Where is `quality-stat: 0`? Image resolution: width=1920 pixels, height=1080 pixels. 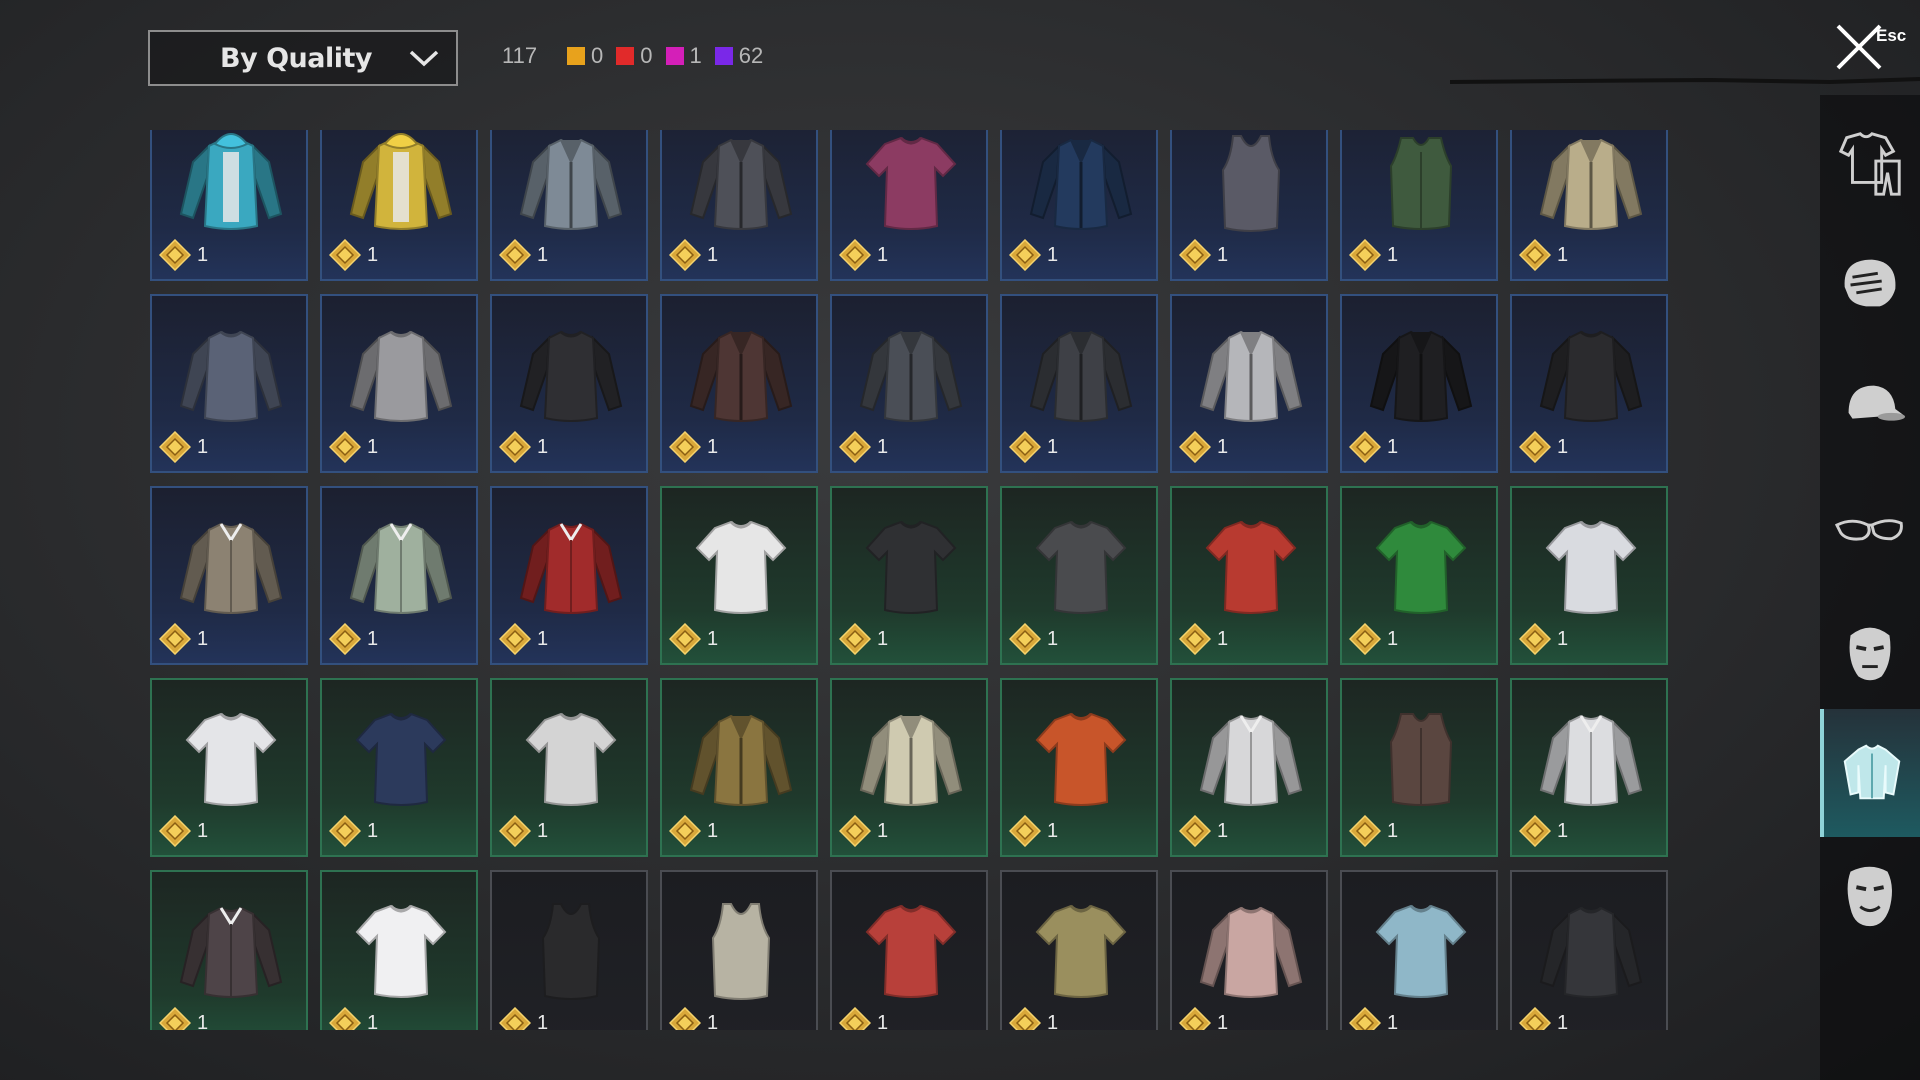
quality-stat: 0 is located at coordinates (634, 56).